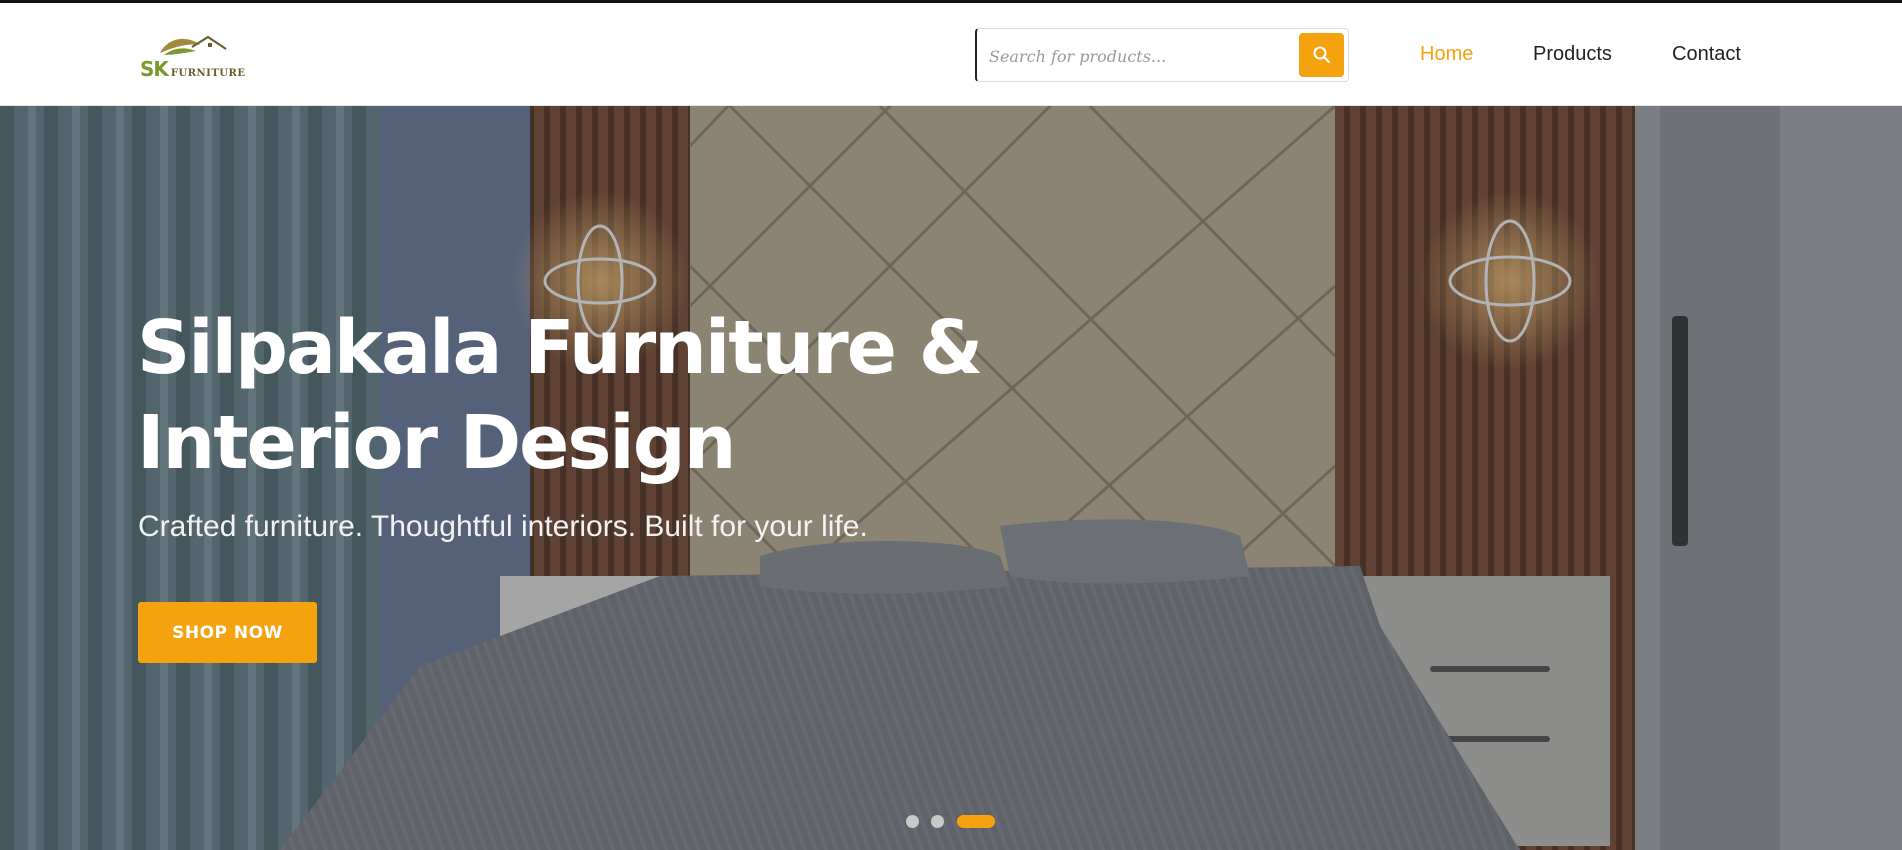 This screenshot has width=1902, height=850. I want to click on search-button, so click(1321, 55).